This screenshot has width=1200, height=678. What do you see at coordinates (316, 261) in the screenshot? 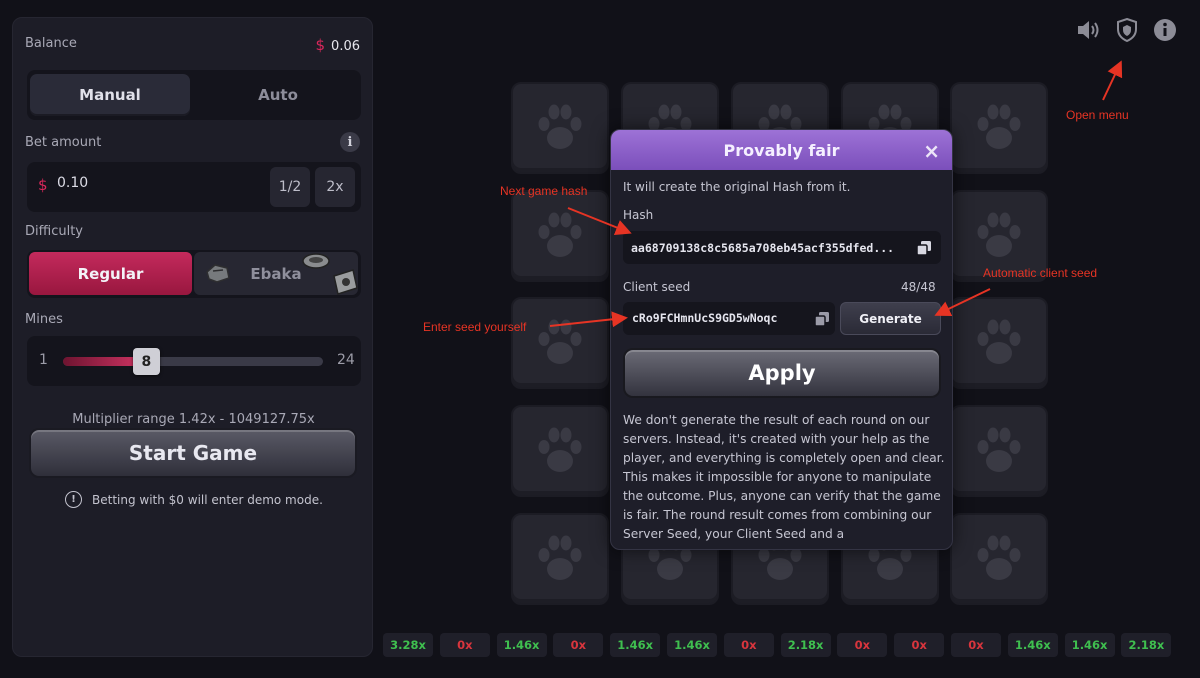
I see `ebaka-cap-icon` at bounding box center [316, 261].